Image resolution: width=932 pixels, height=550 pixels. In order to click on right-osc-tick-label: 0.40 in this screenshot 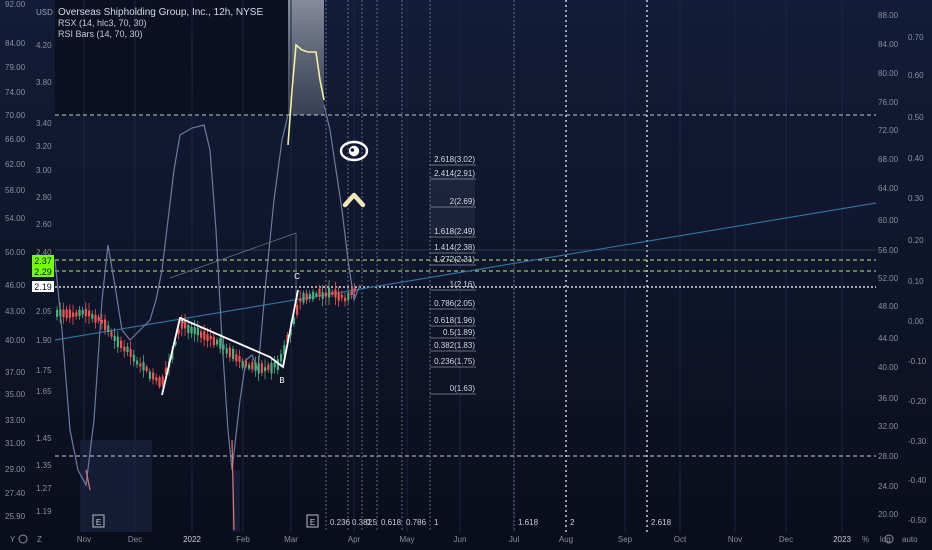, I will do `click(916, 158)`.